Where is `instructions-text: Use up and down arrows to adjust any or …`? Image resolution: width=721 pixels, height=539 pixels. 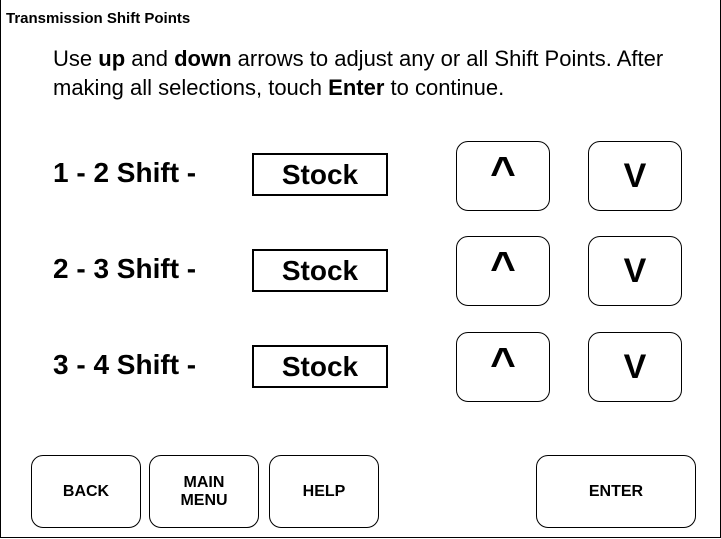 instructions-text: Use up and down arrows to adjust any or … is located at coordinates (368, 73).